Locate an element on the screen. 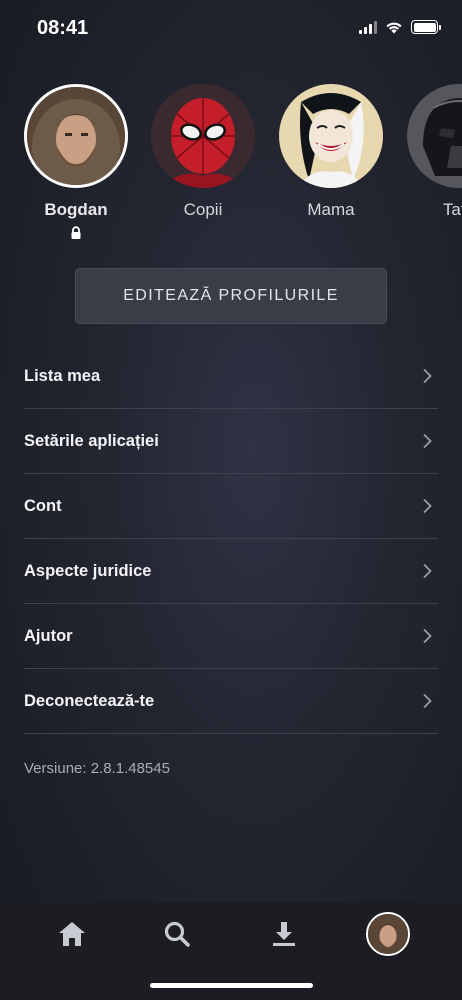  menu-item-my-list: Lista mea is located at coordinates (231, 376).